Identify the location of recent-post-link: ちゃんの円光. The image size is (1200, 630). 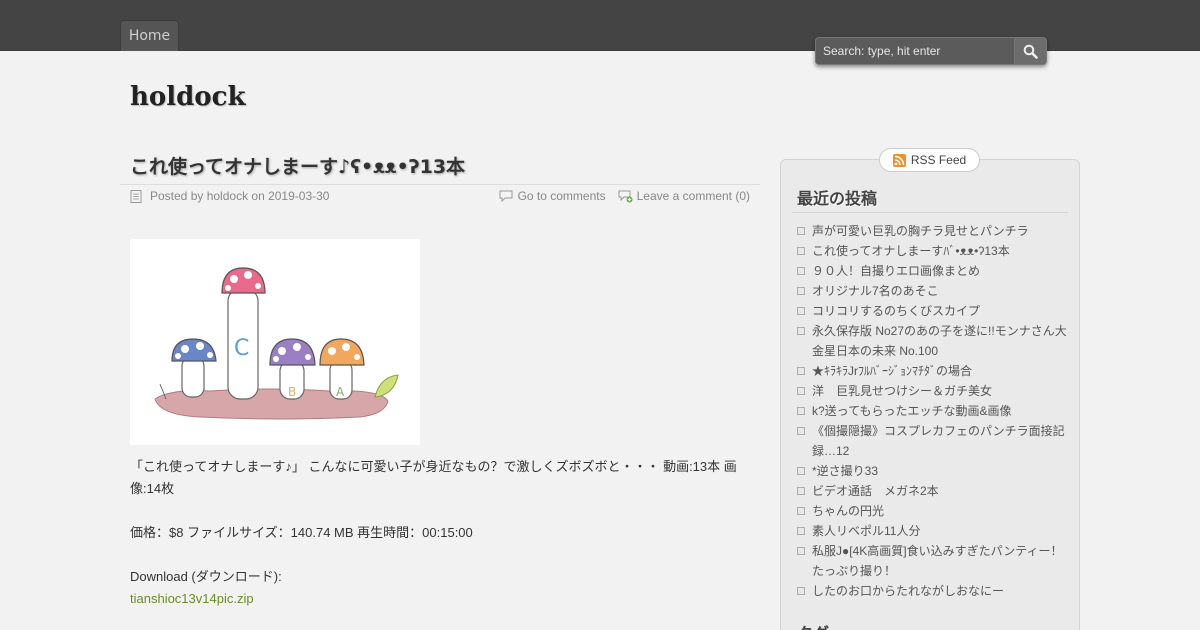
(932, 511).